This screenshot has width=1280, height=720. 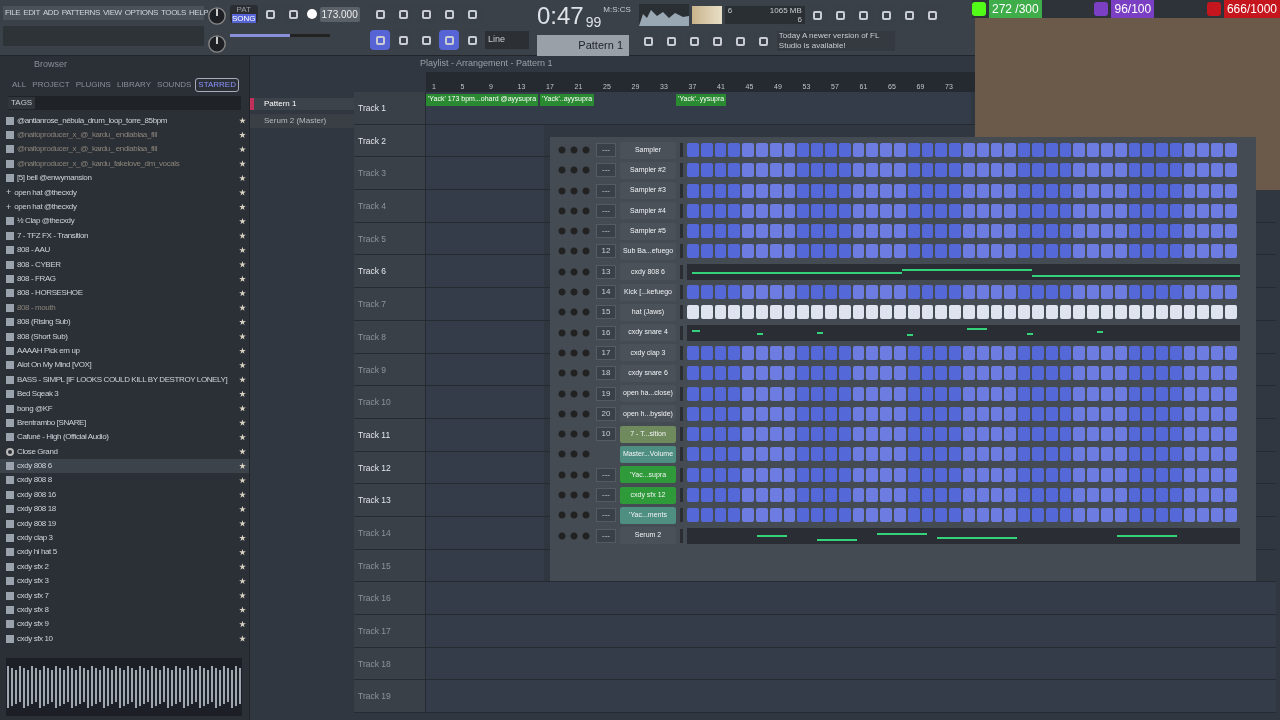 I want to click on track-header: Track 18, so click(x=390, y=663).